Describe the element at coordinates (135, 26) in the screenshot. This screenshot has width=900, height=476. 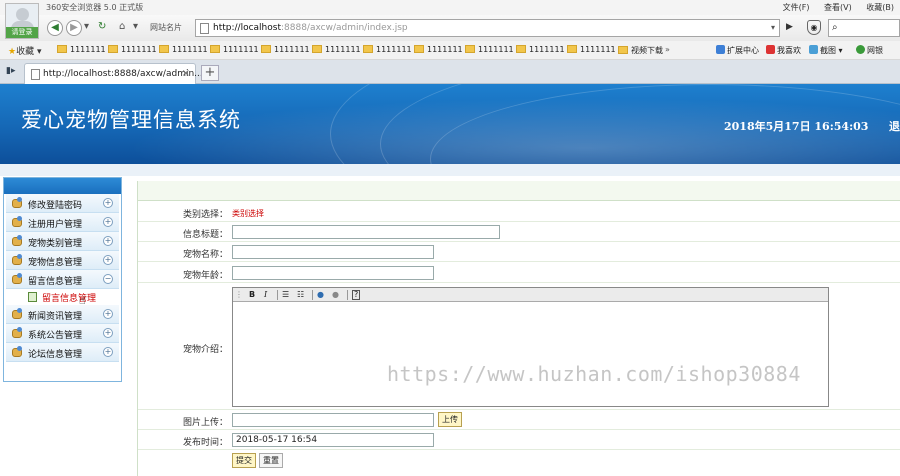
I see `home-dropdown-icon: ▾` at that location.